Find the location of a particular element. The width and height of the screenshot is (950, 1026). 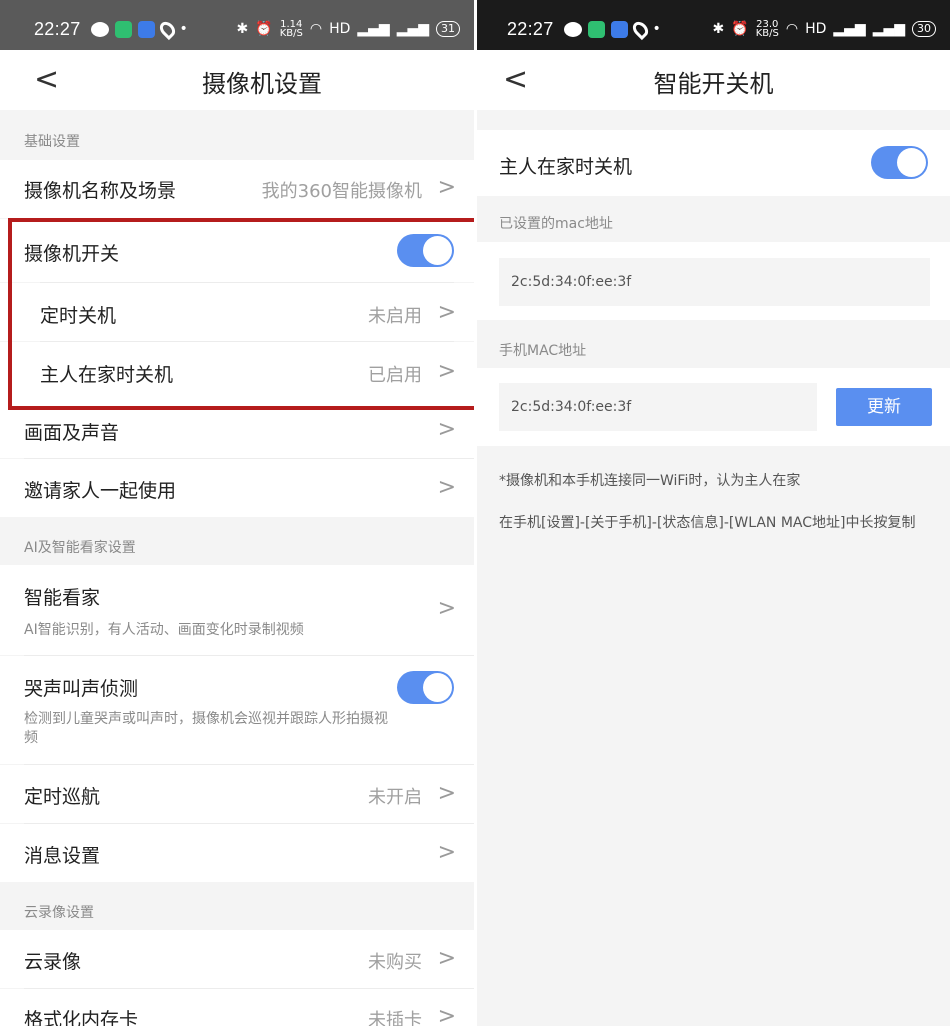

owner-home-off-toggle is located at coordinates (899, 162).